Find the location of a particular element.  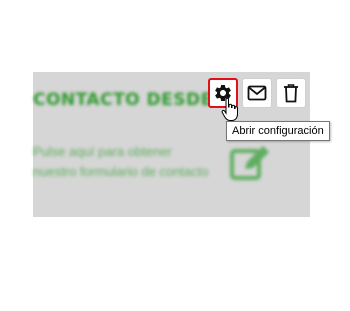

mail-button is located at coordinates (257, 93).